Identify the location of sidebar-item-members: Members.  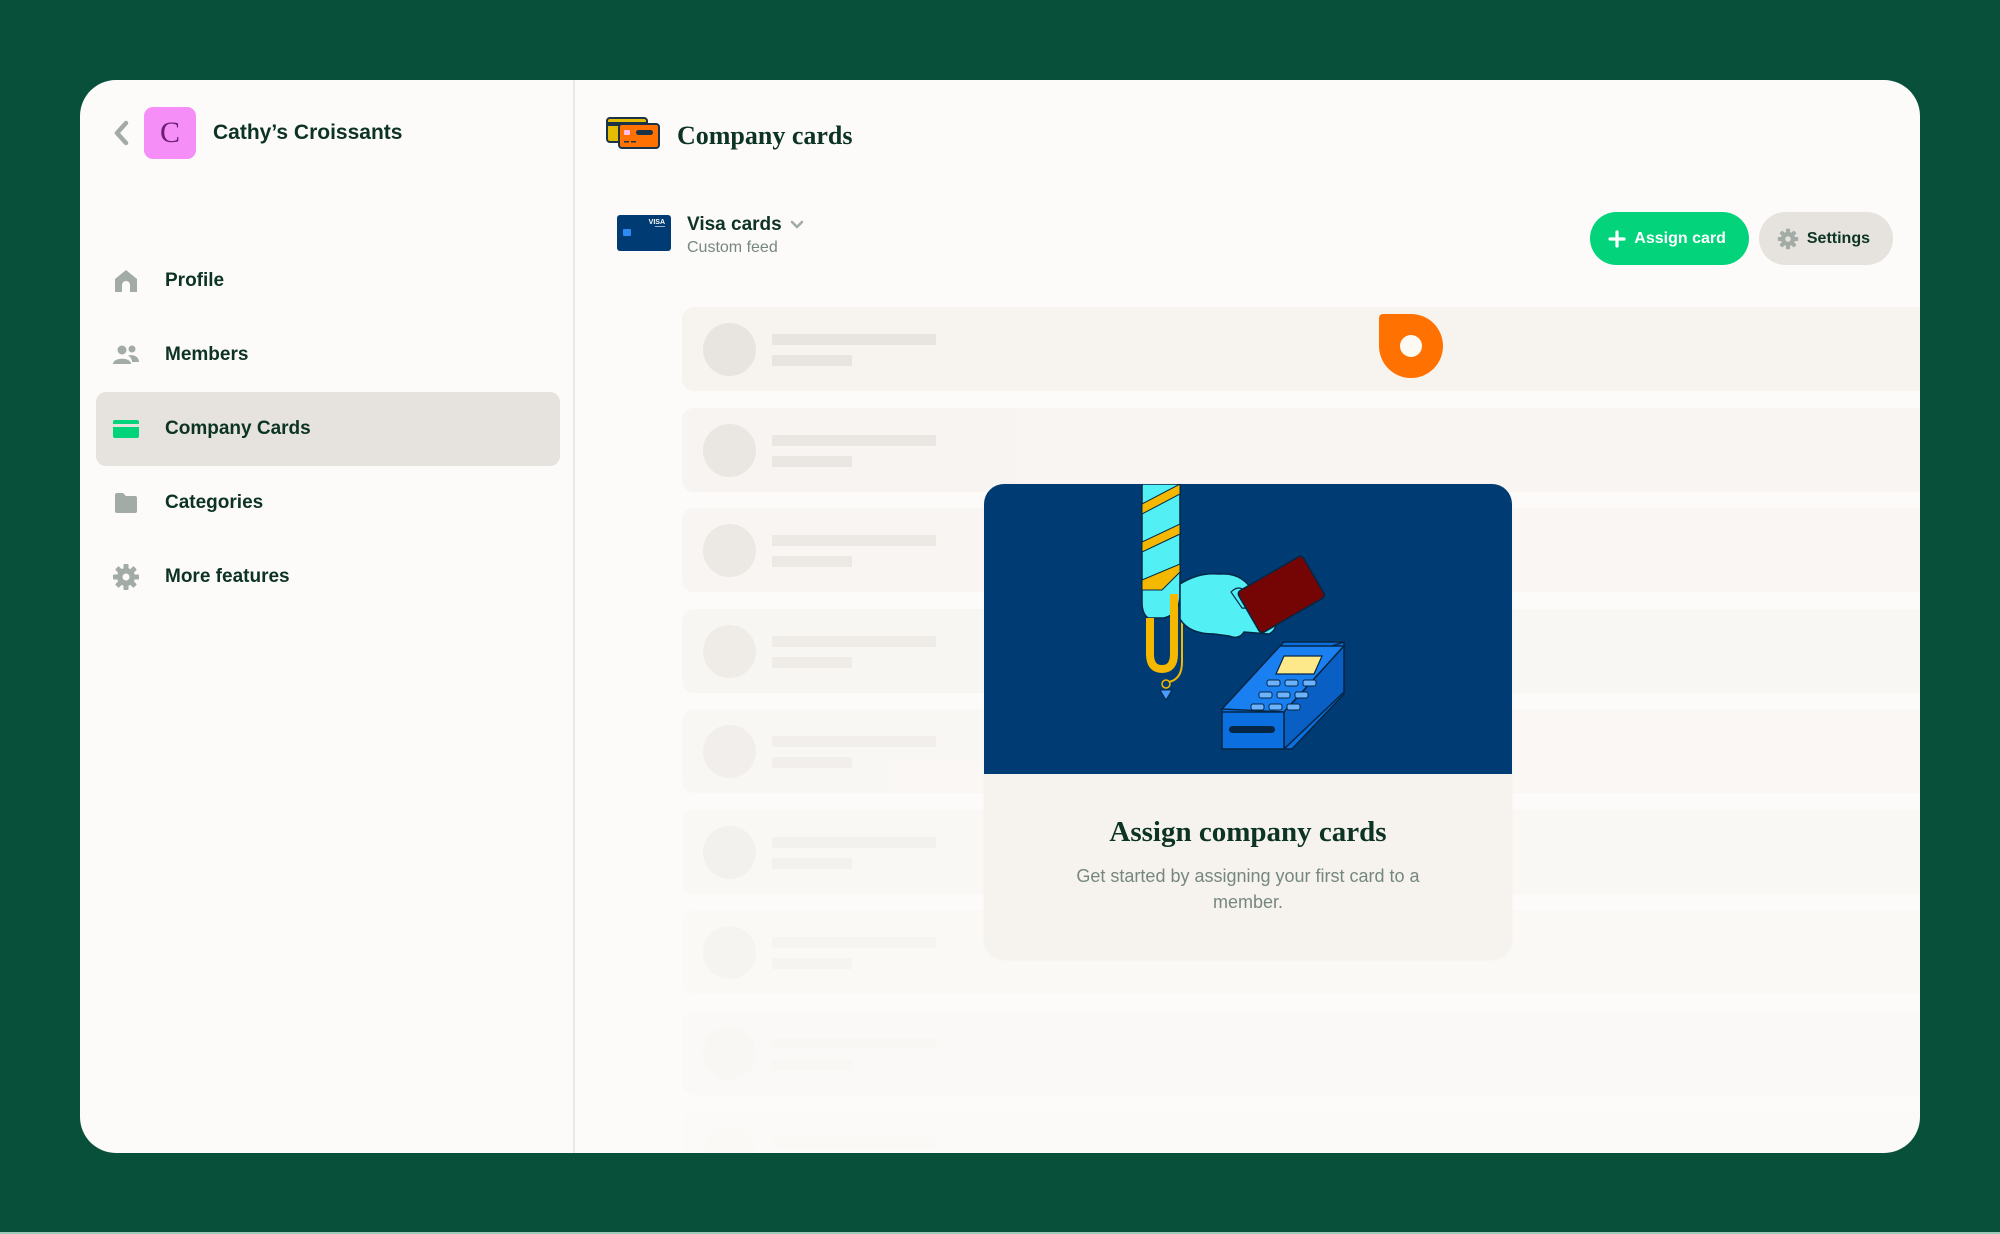
(328, 355).